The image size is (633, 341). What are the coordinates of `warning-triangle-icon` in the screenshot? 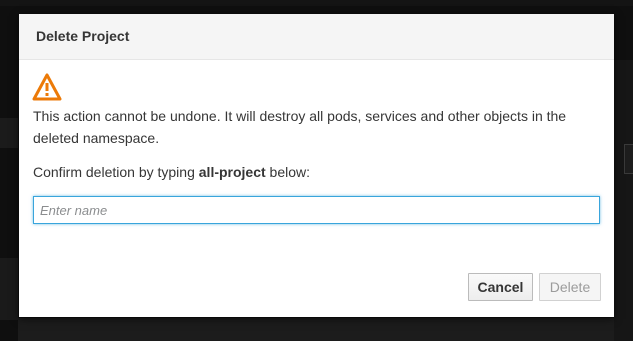 It's located at (47, 87).